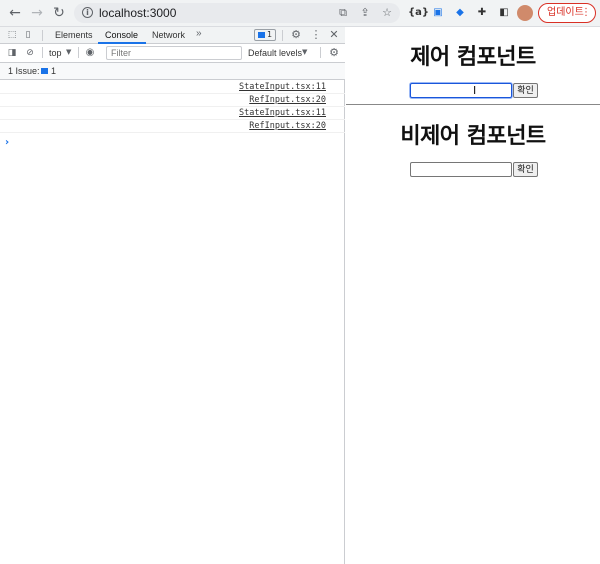 This screenshot has height=564, width=600. What do you see at coordinates (12, 35) in the screenshot?
I see `inspect-element-icon: ⬚` at bounding box center [12, 35].